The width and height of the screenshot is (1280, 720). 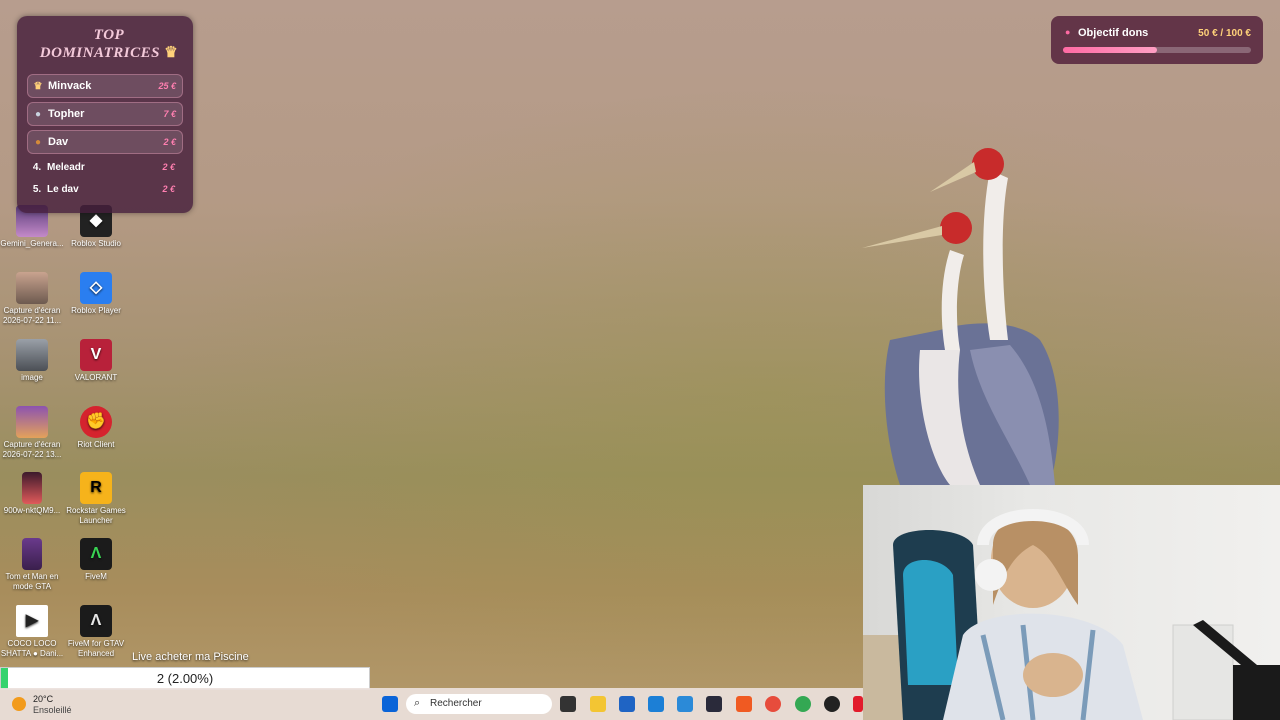 I want to click on valorant-icon: V, so click(x=96, y=355).